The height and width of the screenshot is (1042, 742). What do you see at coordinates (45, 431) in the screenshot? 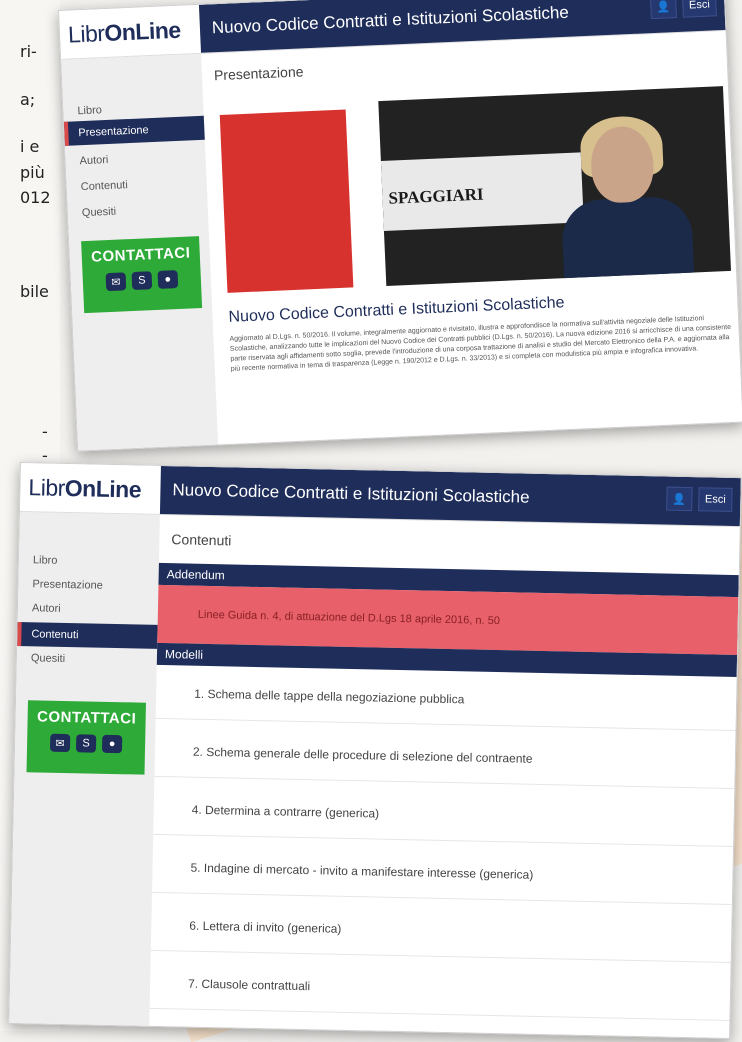
I see `bg-fragment: -` at bounding box center [45, 431].